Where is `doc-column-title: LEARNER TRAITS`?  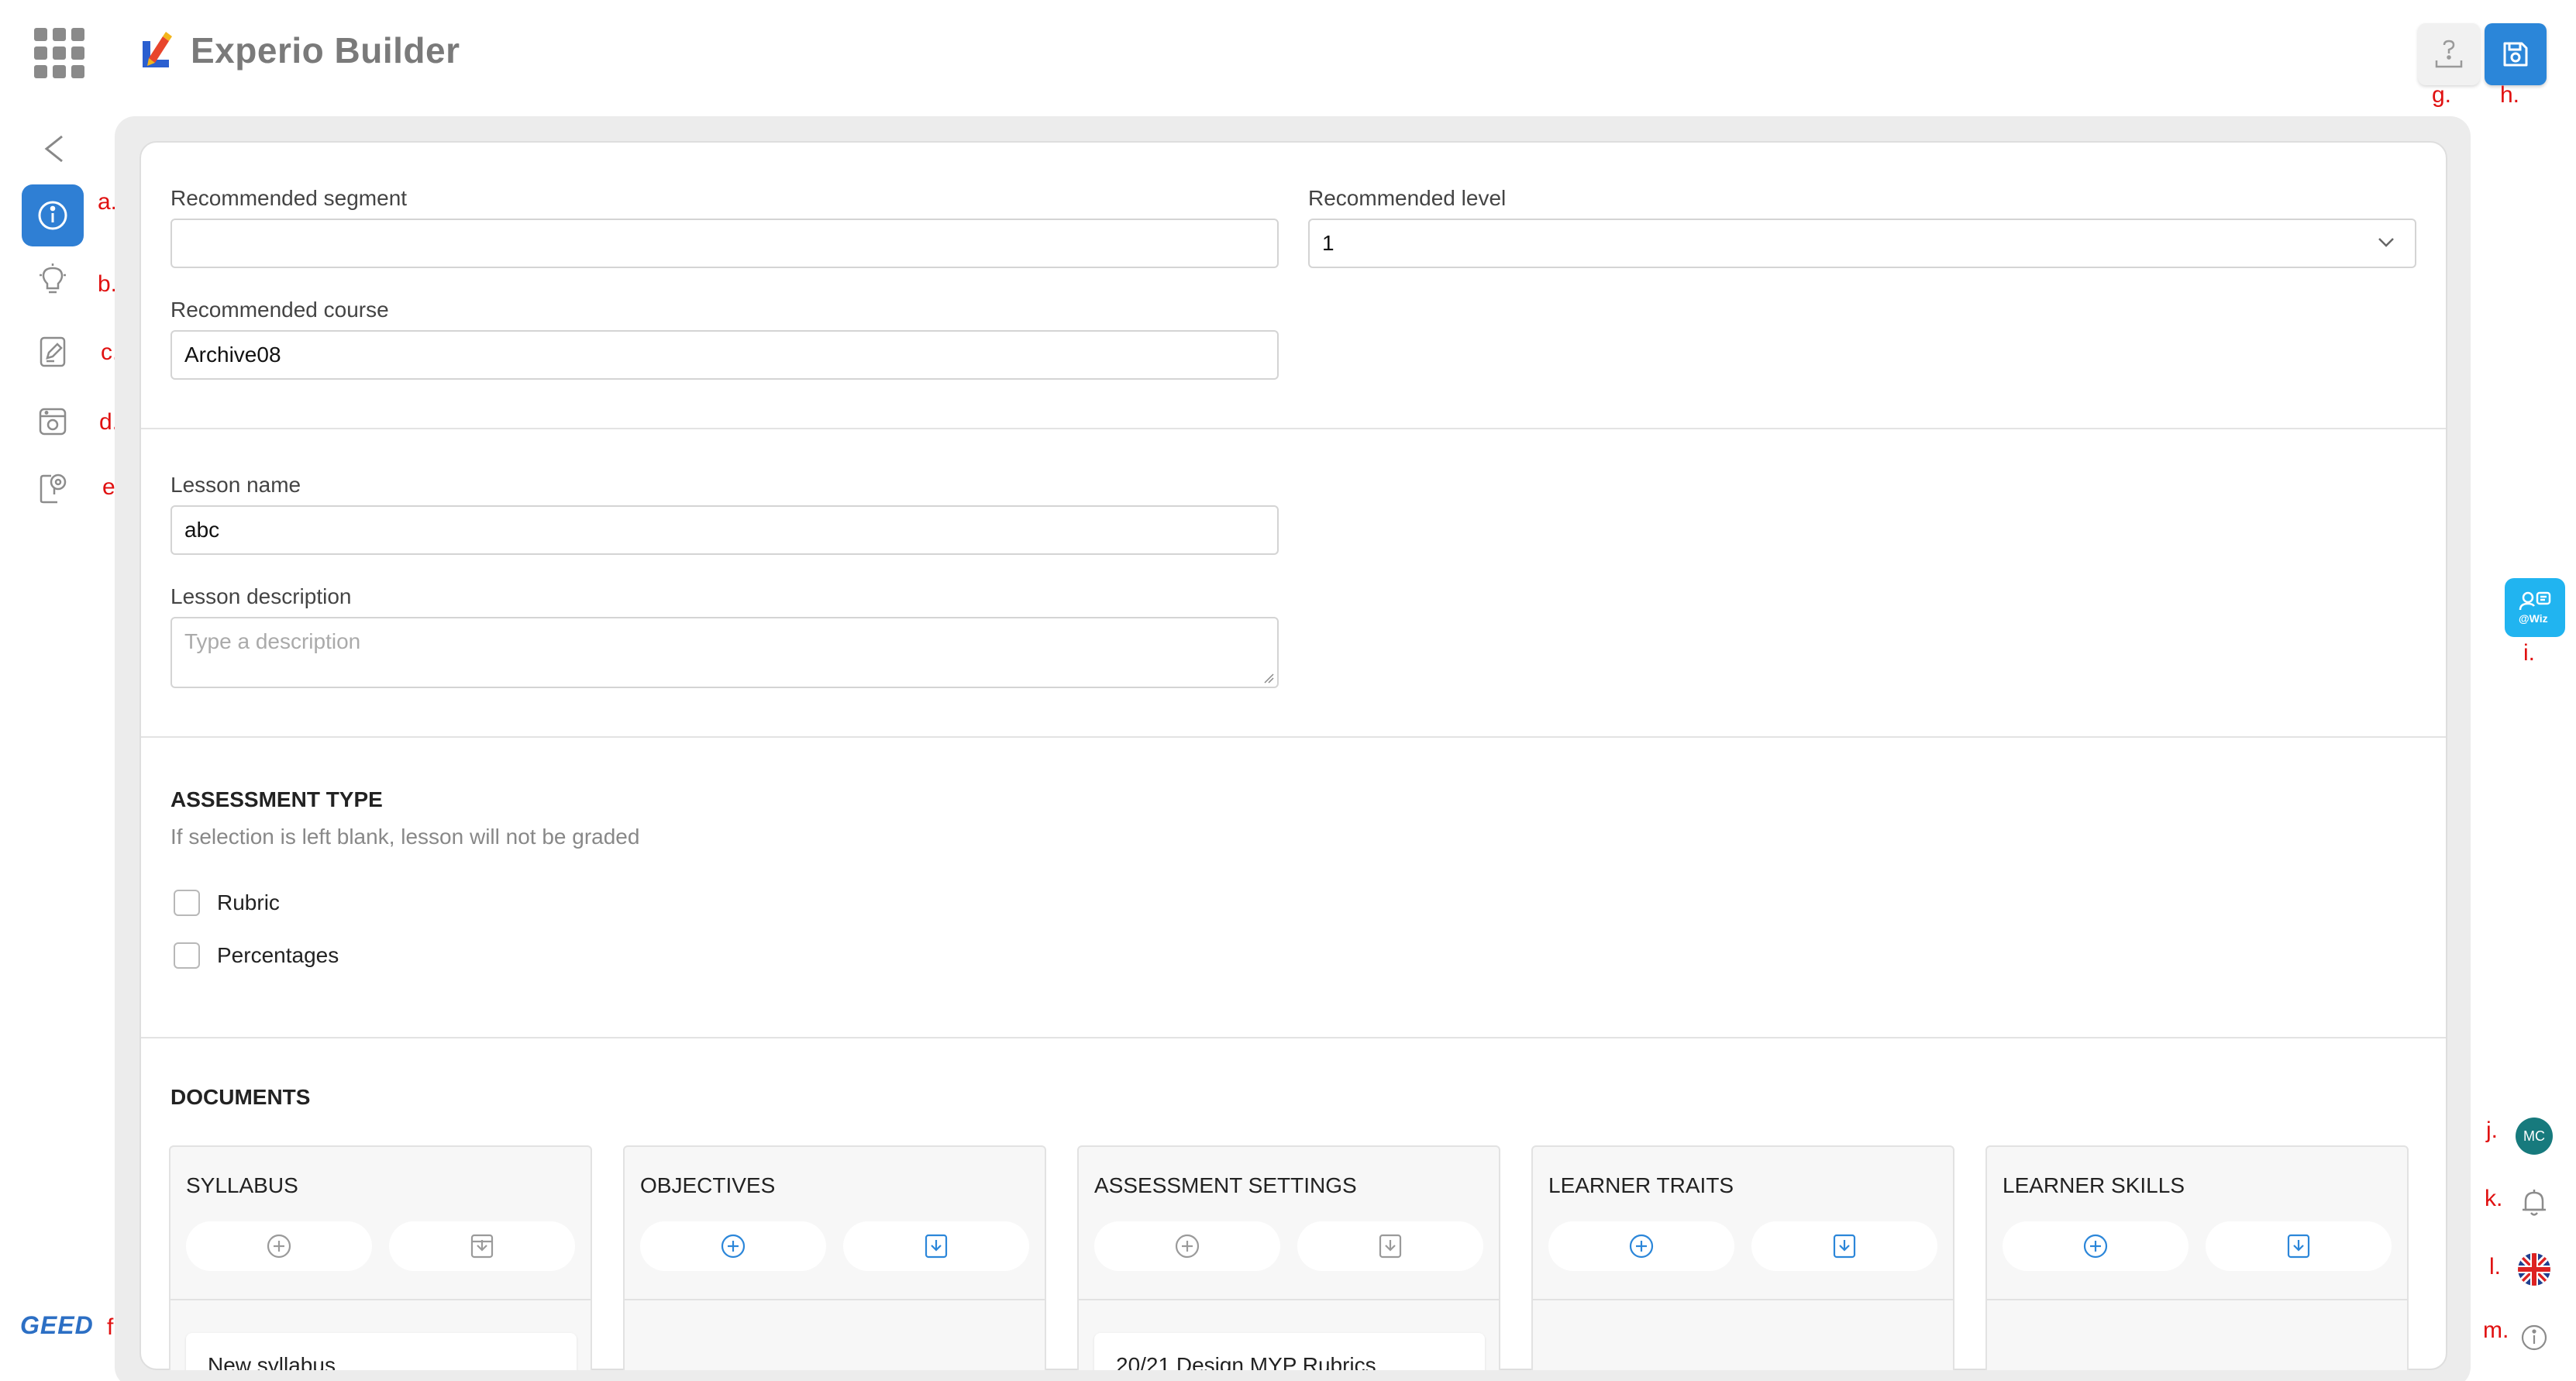
doc-column-title: LEARNER TRAITS is located at coordinates (1641, 1185).